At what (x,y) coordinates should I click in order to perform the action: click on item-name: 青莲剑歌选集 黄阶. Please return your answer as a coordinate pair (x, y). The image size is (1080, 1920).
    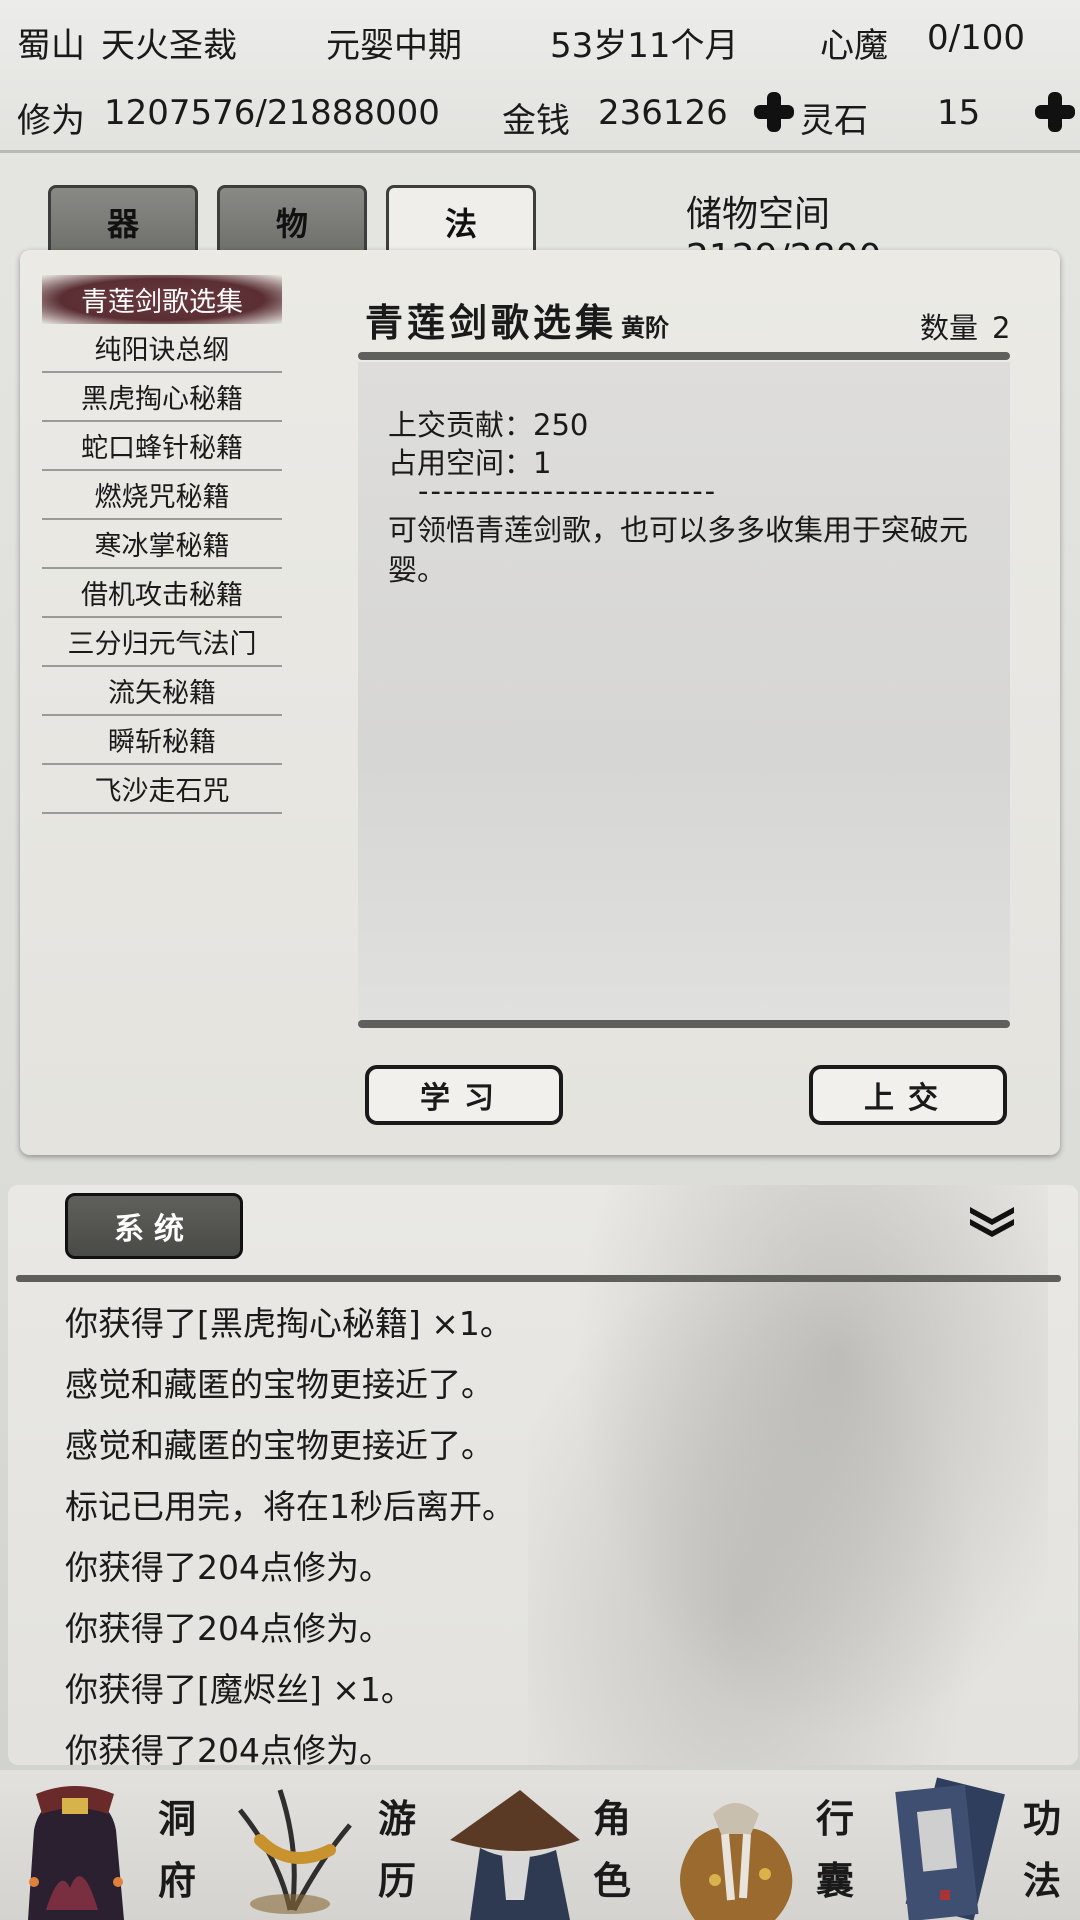
    Looking at the image, I should click on (517, 319).